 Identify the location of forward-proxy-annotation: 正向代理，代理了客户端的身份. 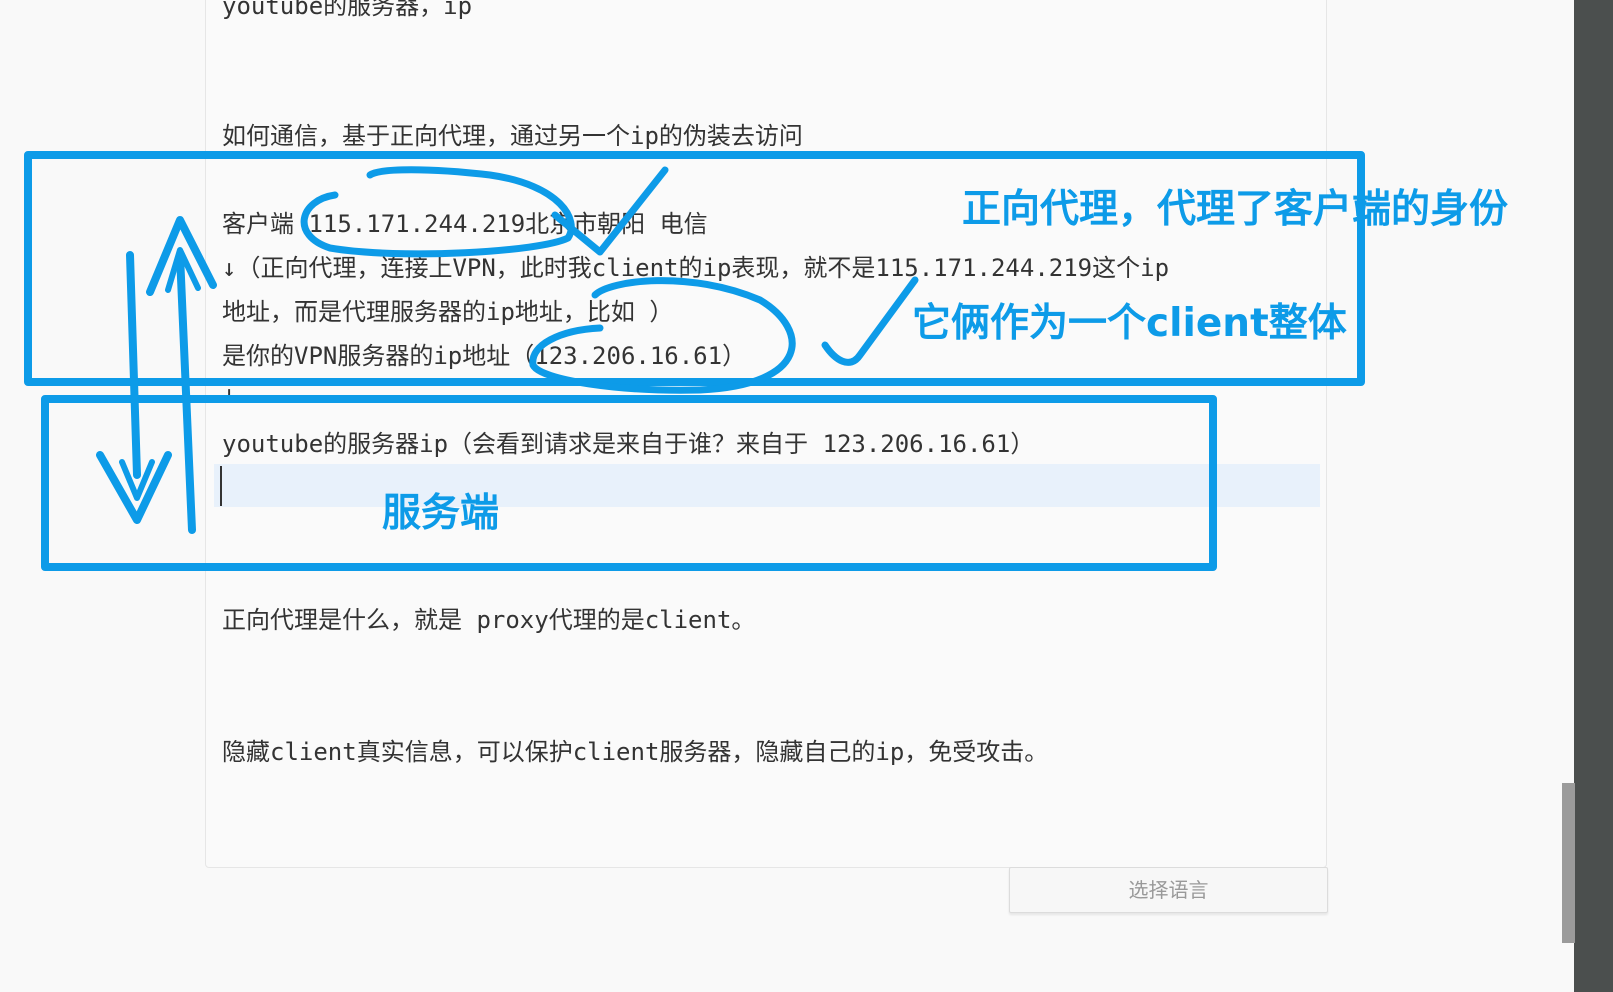
(1235, 209).